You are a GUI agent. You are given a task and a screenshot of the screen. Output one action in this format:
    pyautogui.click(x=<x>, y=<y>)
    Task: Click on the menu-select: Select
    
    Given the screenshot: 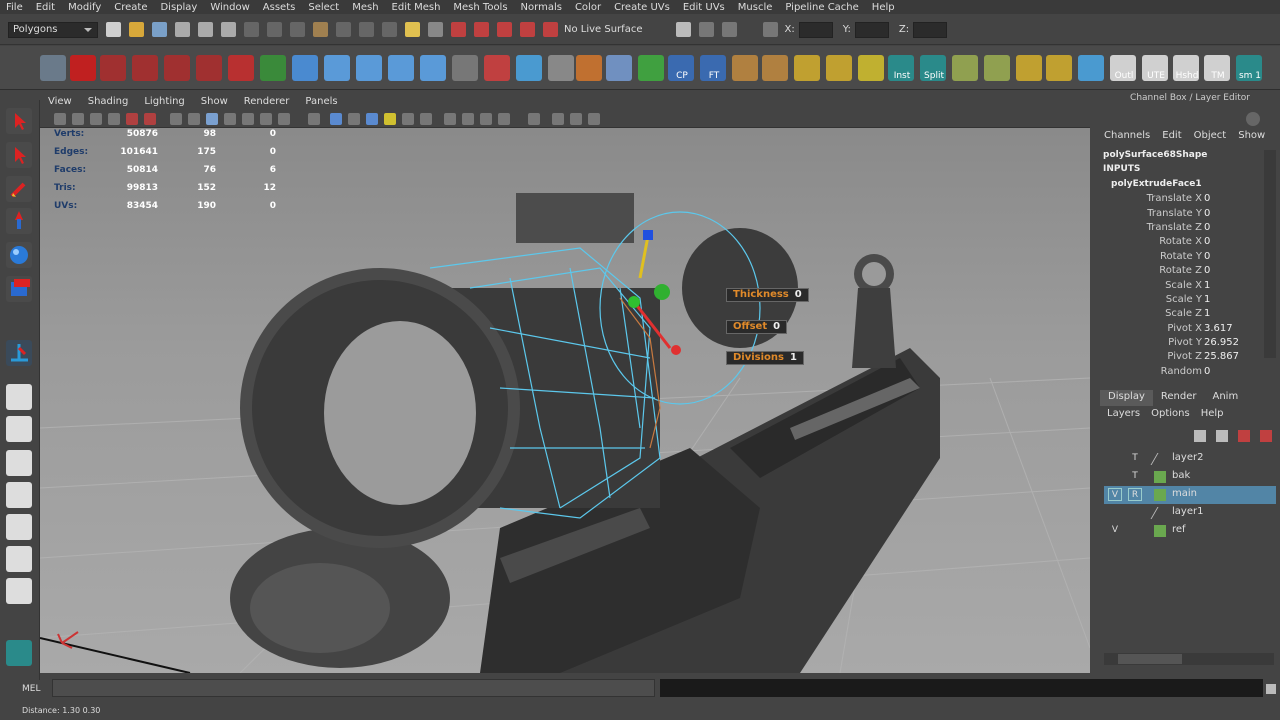 What is the action you would take?
    pyautogui.click(x=323, y=7)
    